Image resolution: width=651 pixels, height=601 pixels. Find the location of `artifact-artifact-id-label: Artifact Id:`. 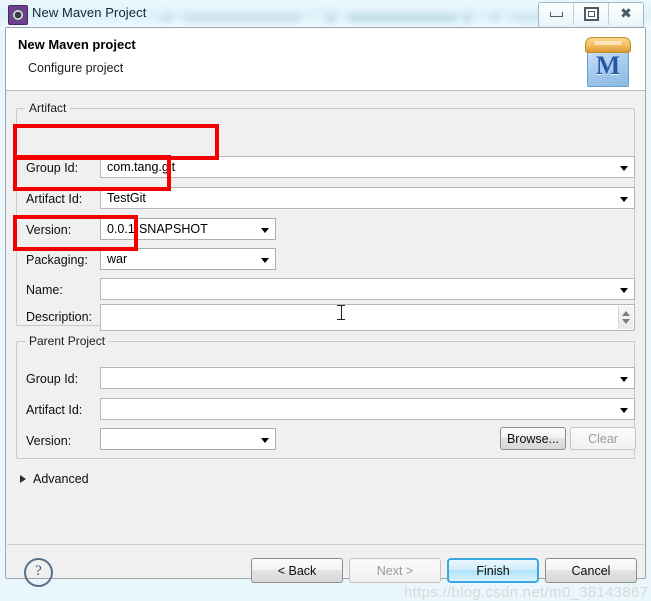

artifact-artifact-id-label: Artifact Id: is located at coordinates (54, 199).